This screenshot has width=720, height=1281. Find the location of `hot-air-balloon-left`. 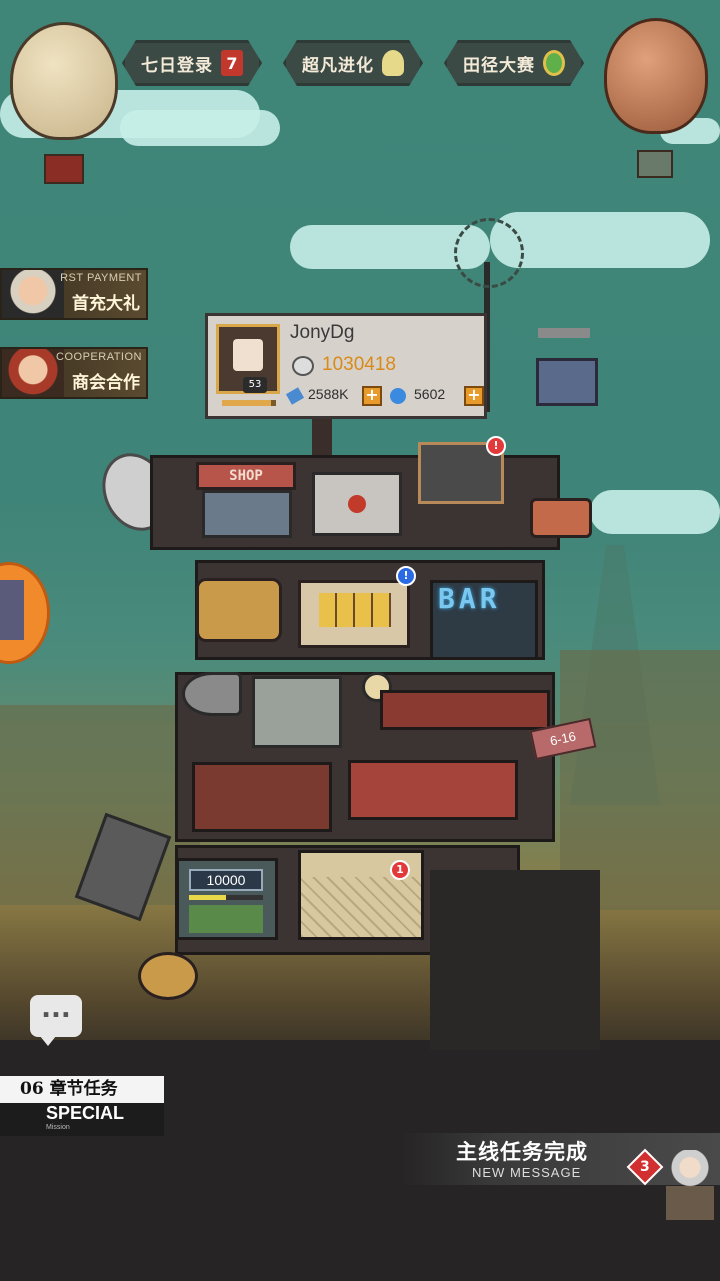

hot-air-balloon-left is located at coordinates (64, 81).